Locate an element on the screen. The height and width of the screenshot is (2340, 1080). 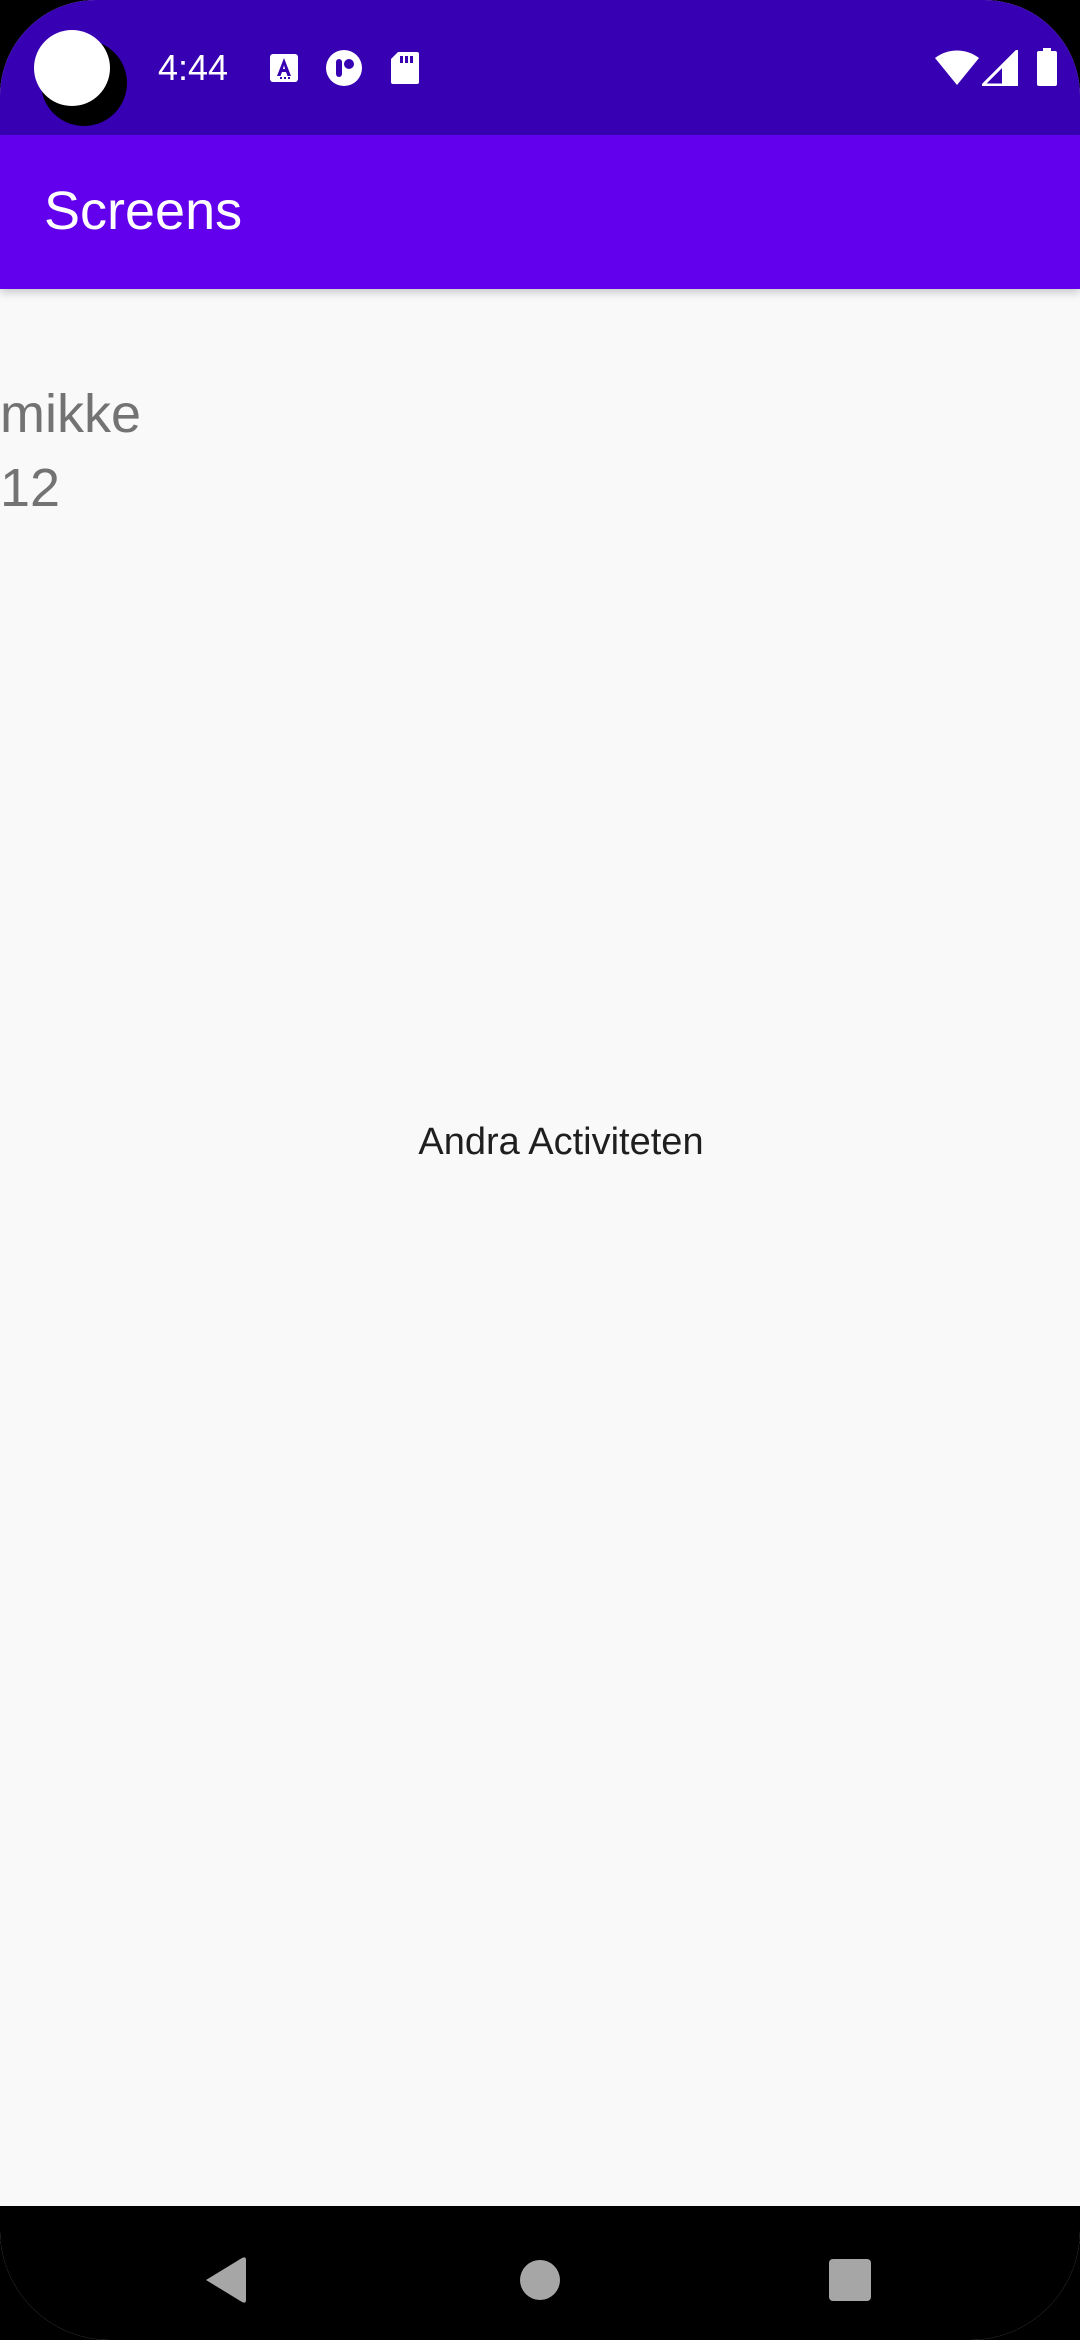
home-button is located at coordinates (540, 2280).